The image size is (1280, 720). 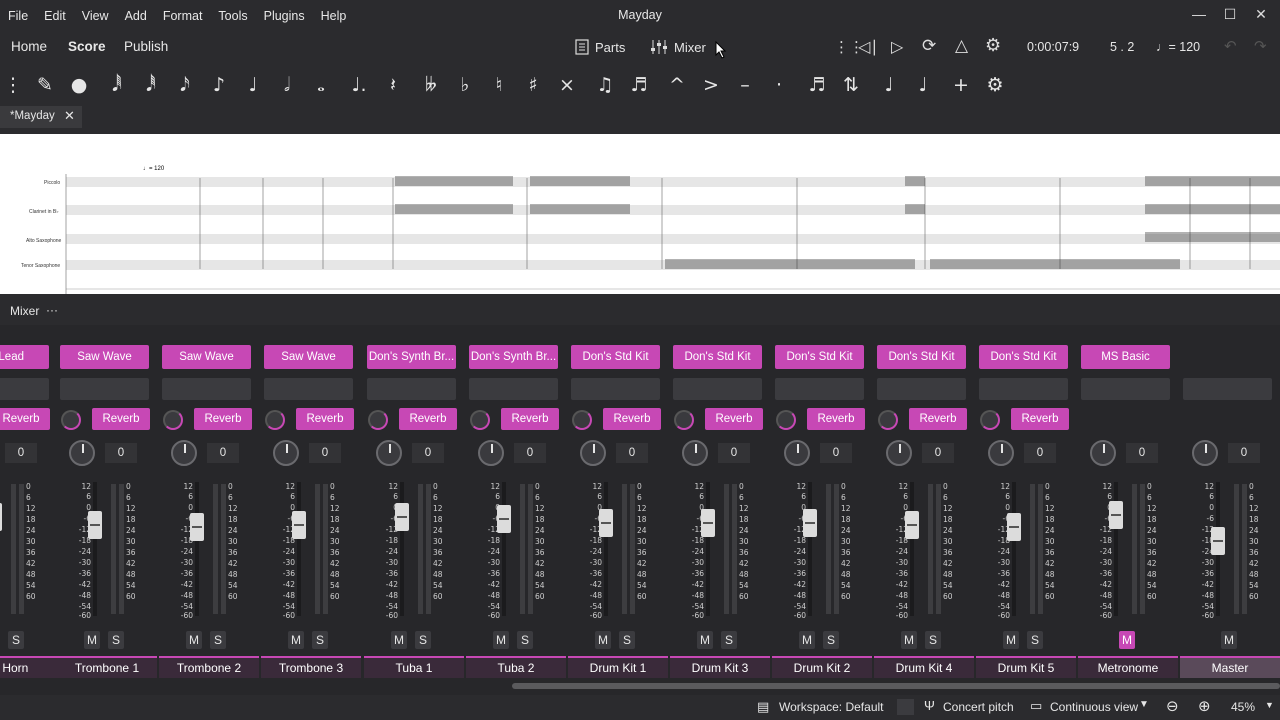 What do you see at coordinates (1094, 707) in the screenshot?
I see `view-mode-select: Continuous view` at bounding box center [1094, 707].